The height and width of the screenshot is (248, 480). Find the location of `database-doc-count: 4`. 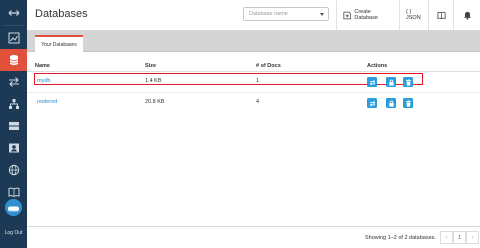

database-doc-count: 4 is located at coordinates (258, 102).